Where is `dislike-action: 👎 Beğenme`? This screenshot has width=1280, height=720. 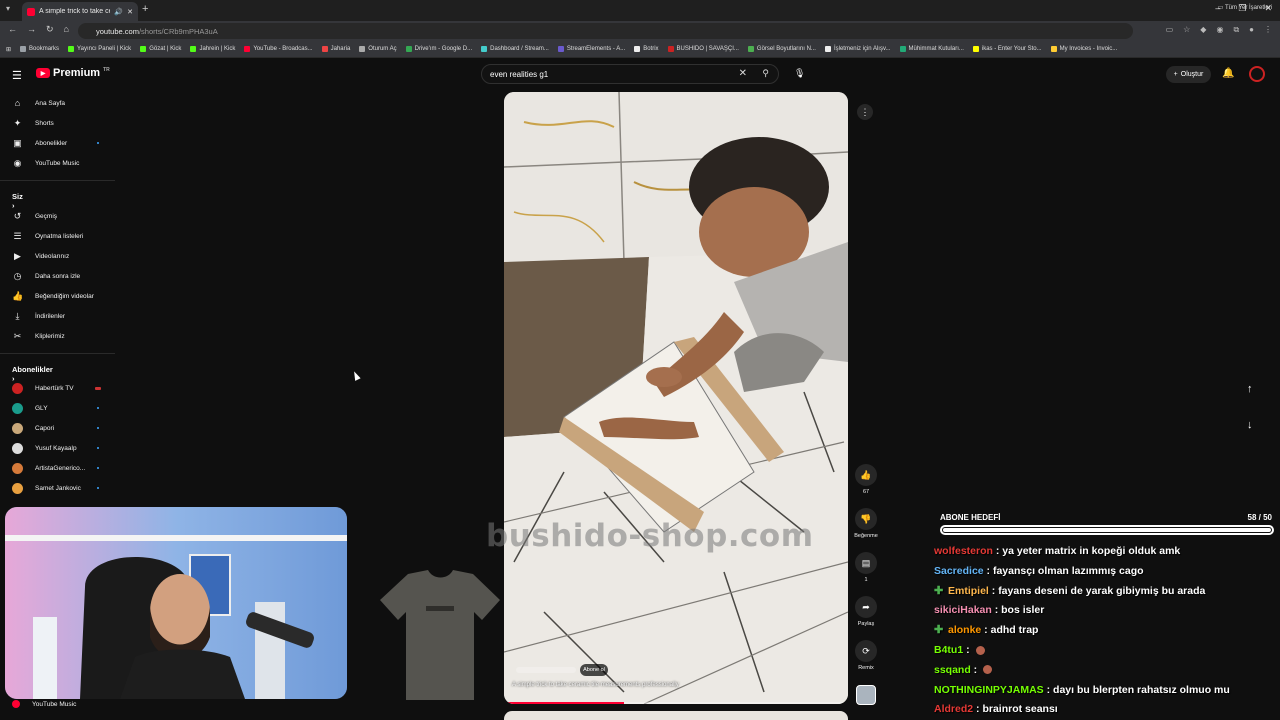 dislike-action: 👎 Beğenme is located at coordinates (866, 523).